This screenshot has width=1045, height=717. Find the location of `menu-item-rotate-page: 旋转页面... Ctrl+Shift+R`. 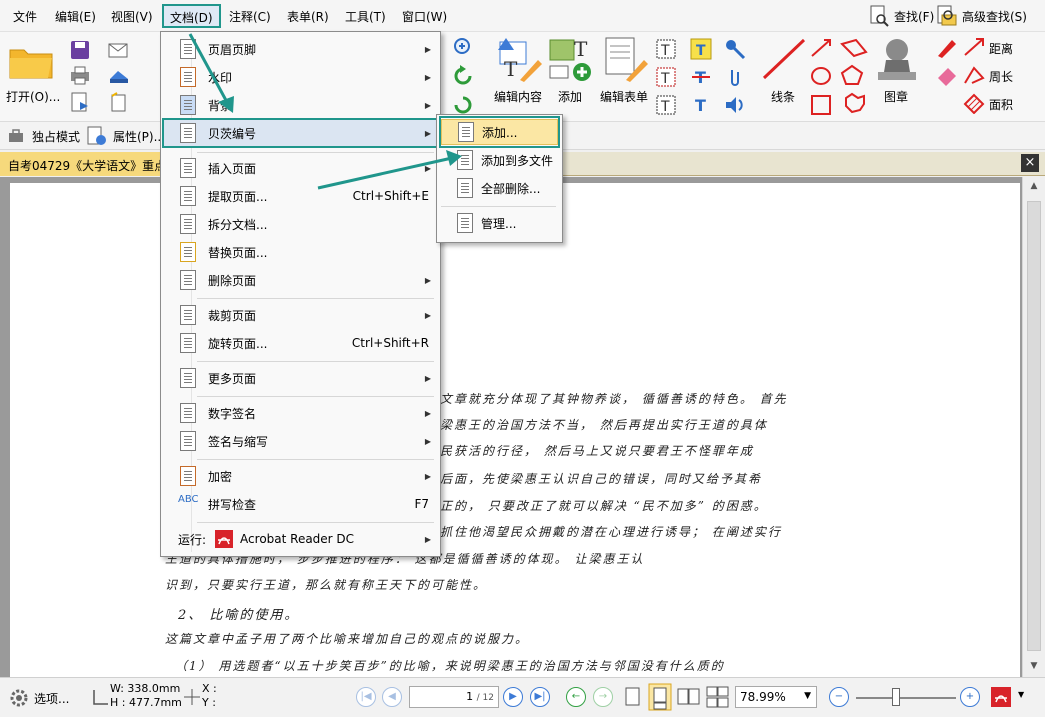

menu-item-rotate-page: 旋转页面... Ctrl+Shift+R is located at coordinates (300, 343).